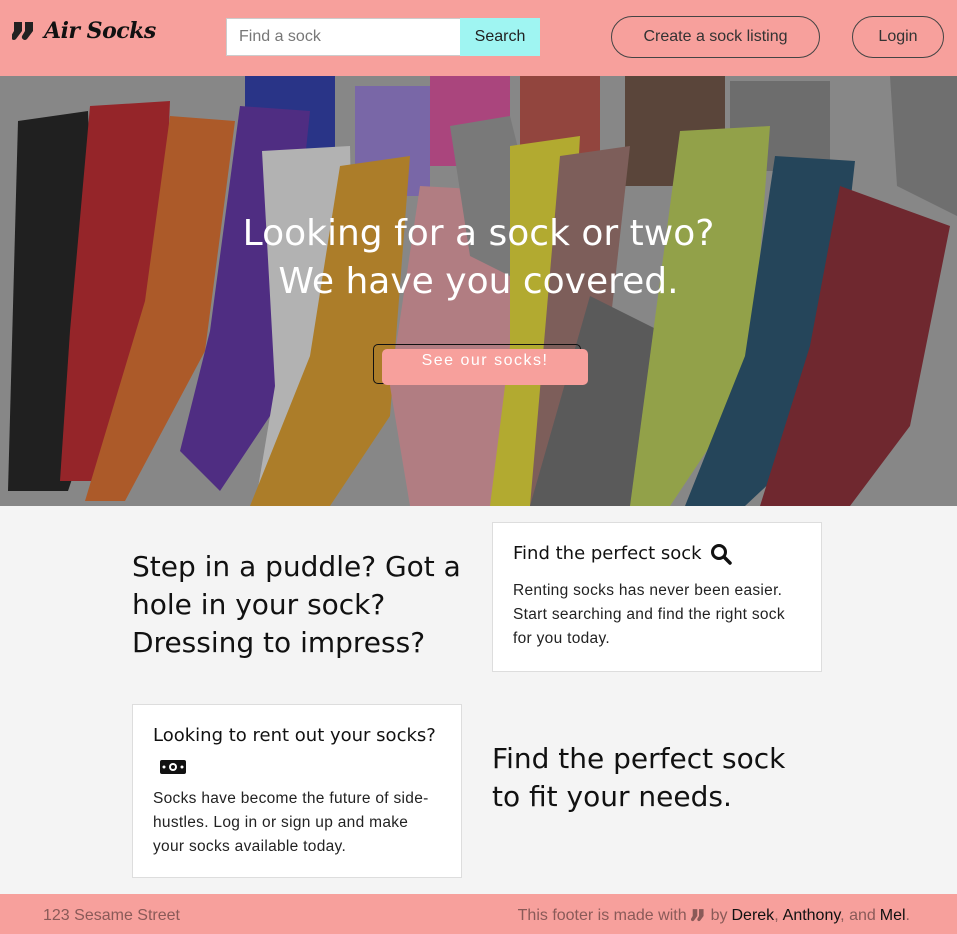  Describe the element at coordinates (776, 915) in the screenshot. I see `footer-sep-1: ,` at that location.